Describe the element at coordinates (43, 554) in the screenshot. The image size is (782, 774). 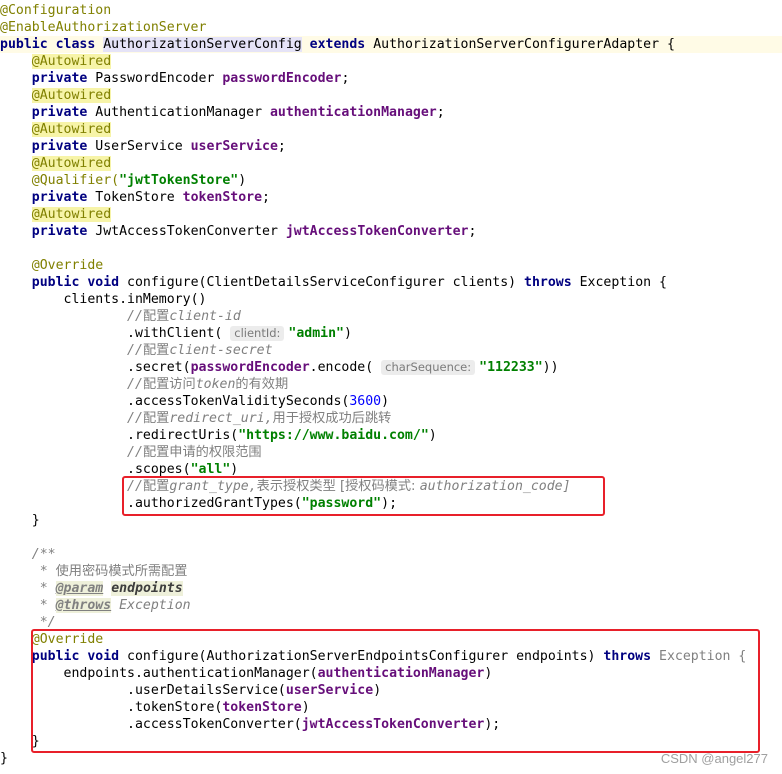
I see `doc-comment: /**` at that location.